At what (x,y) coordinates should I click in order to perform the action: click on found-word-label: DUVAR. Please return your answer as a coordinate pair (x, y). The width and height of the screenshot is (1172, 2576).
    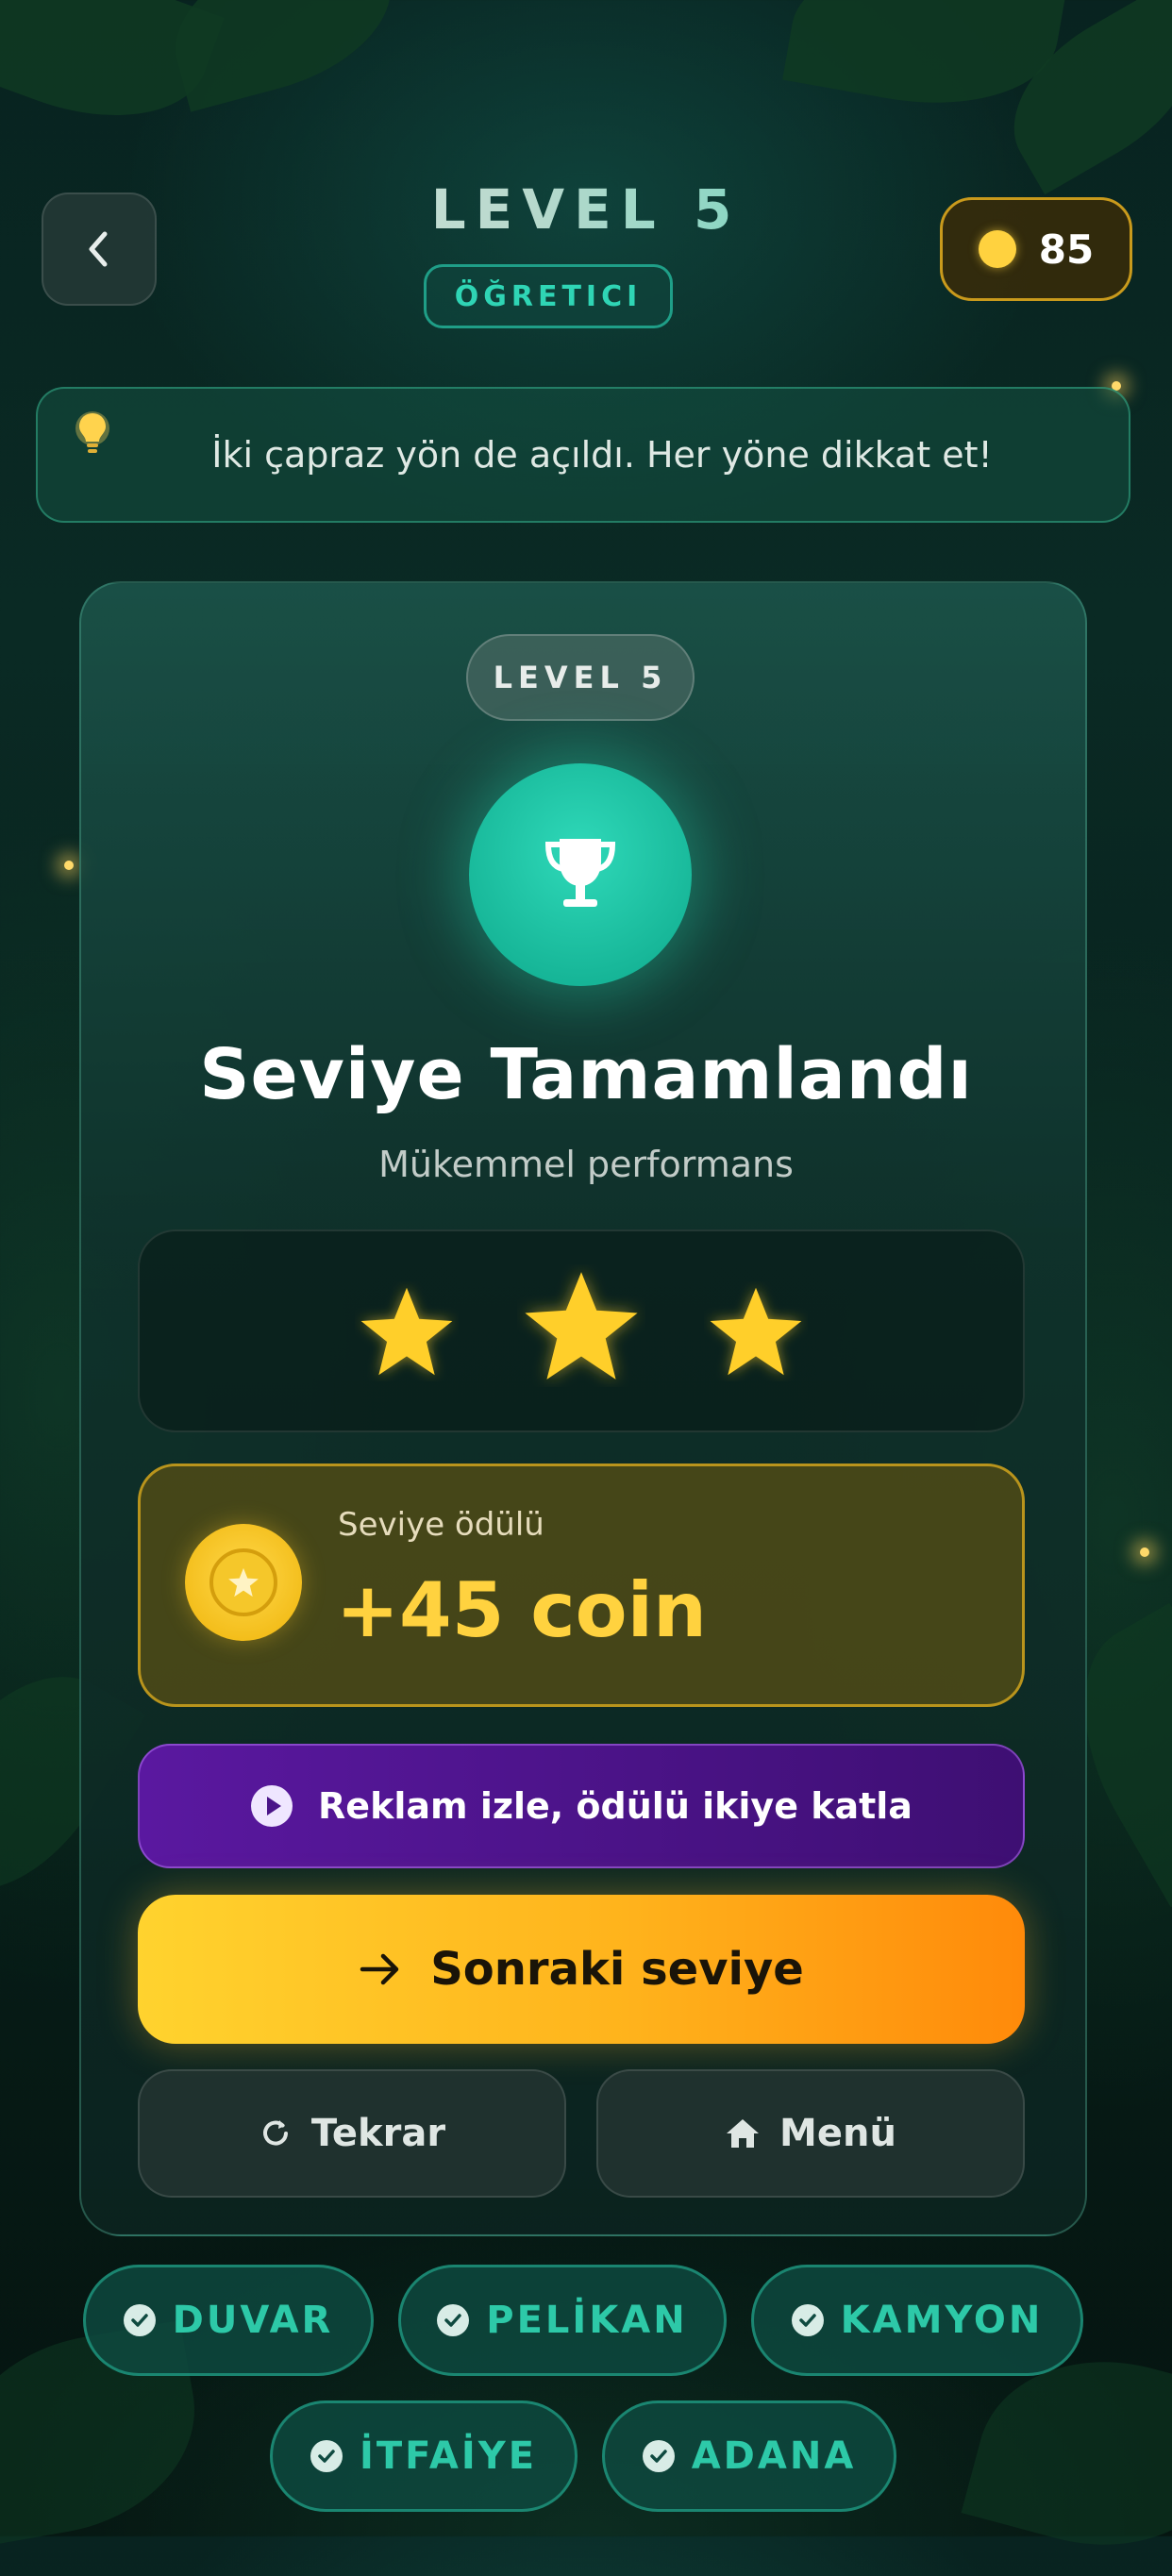
    Looking at the image, I should click on (253, 2320).